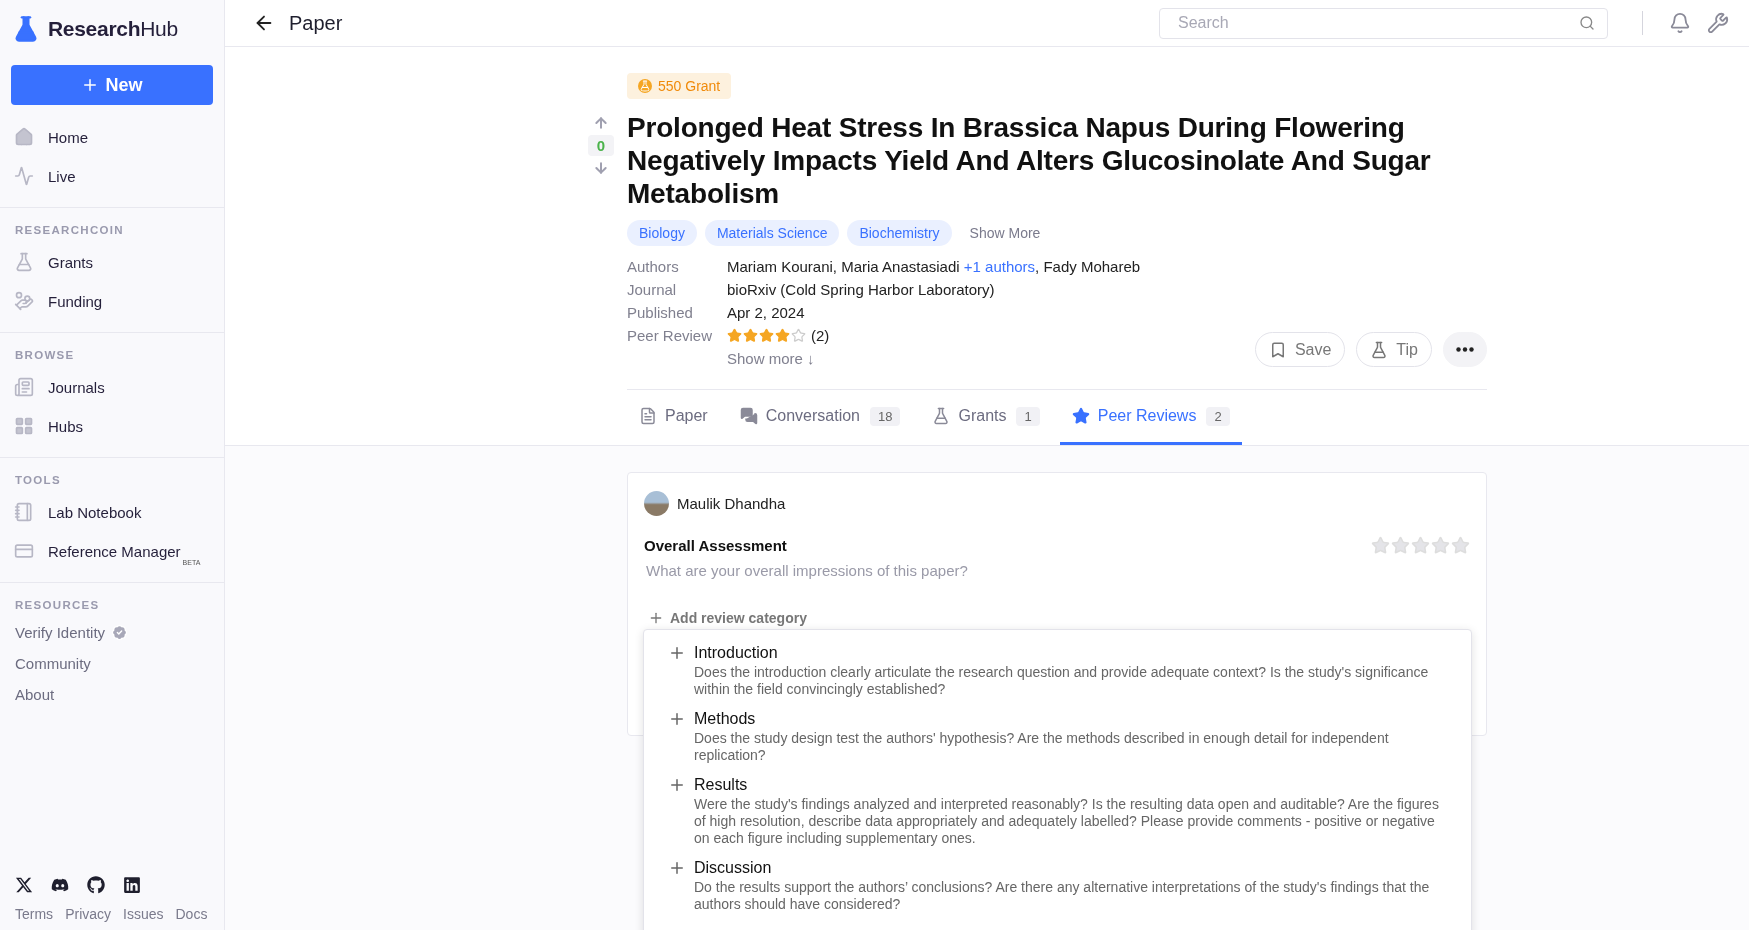 Image resolution: width=1749 pixels, height=930 pixels. I want to click on search-input: Search, so click(1377, 23).